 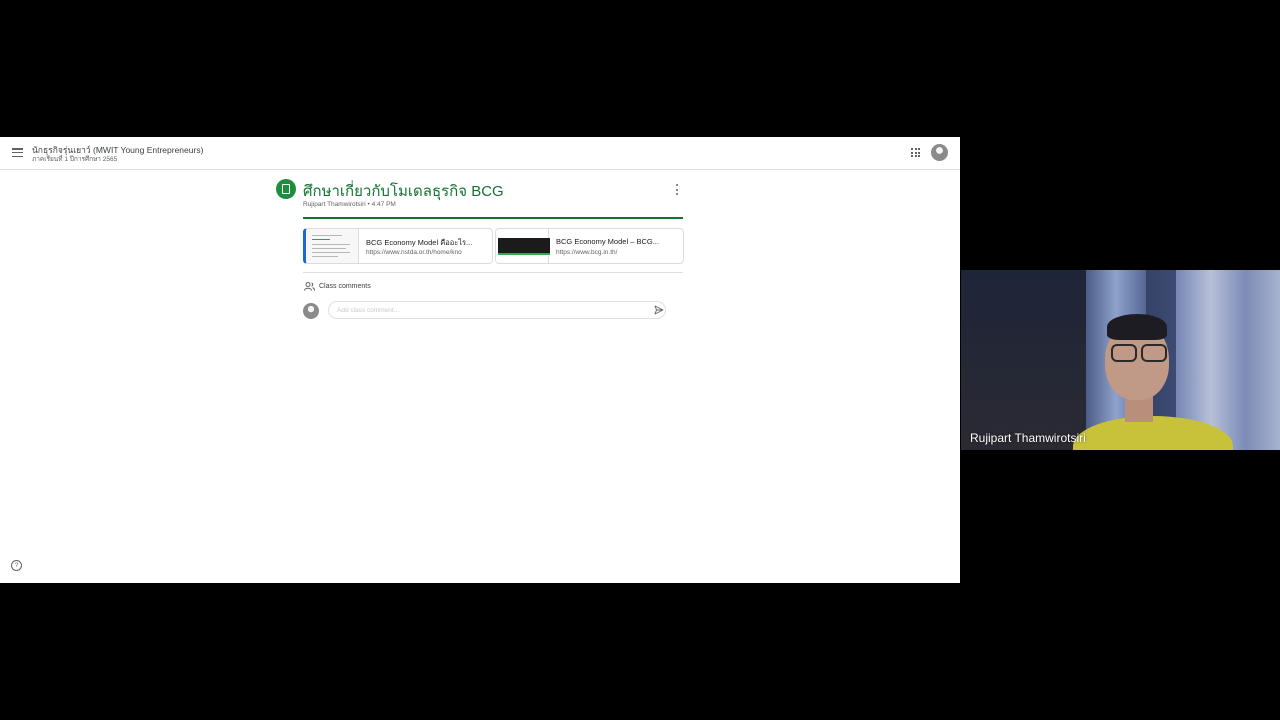 I want to click on class-comment-input, so click(x=497, y=310).